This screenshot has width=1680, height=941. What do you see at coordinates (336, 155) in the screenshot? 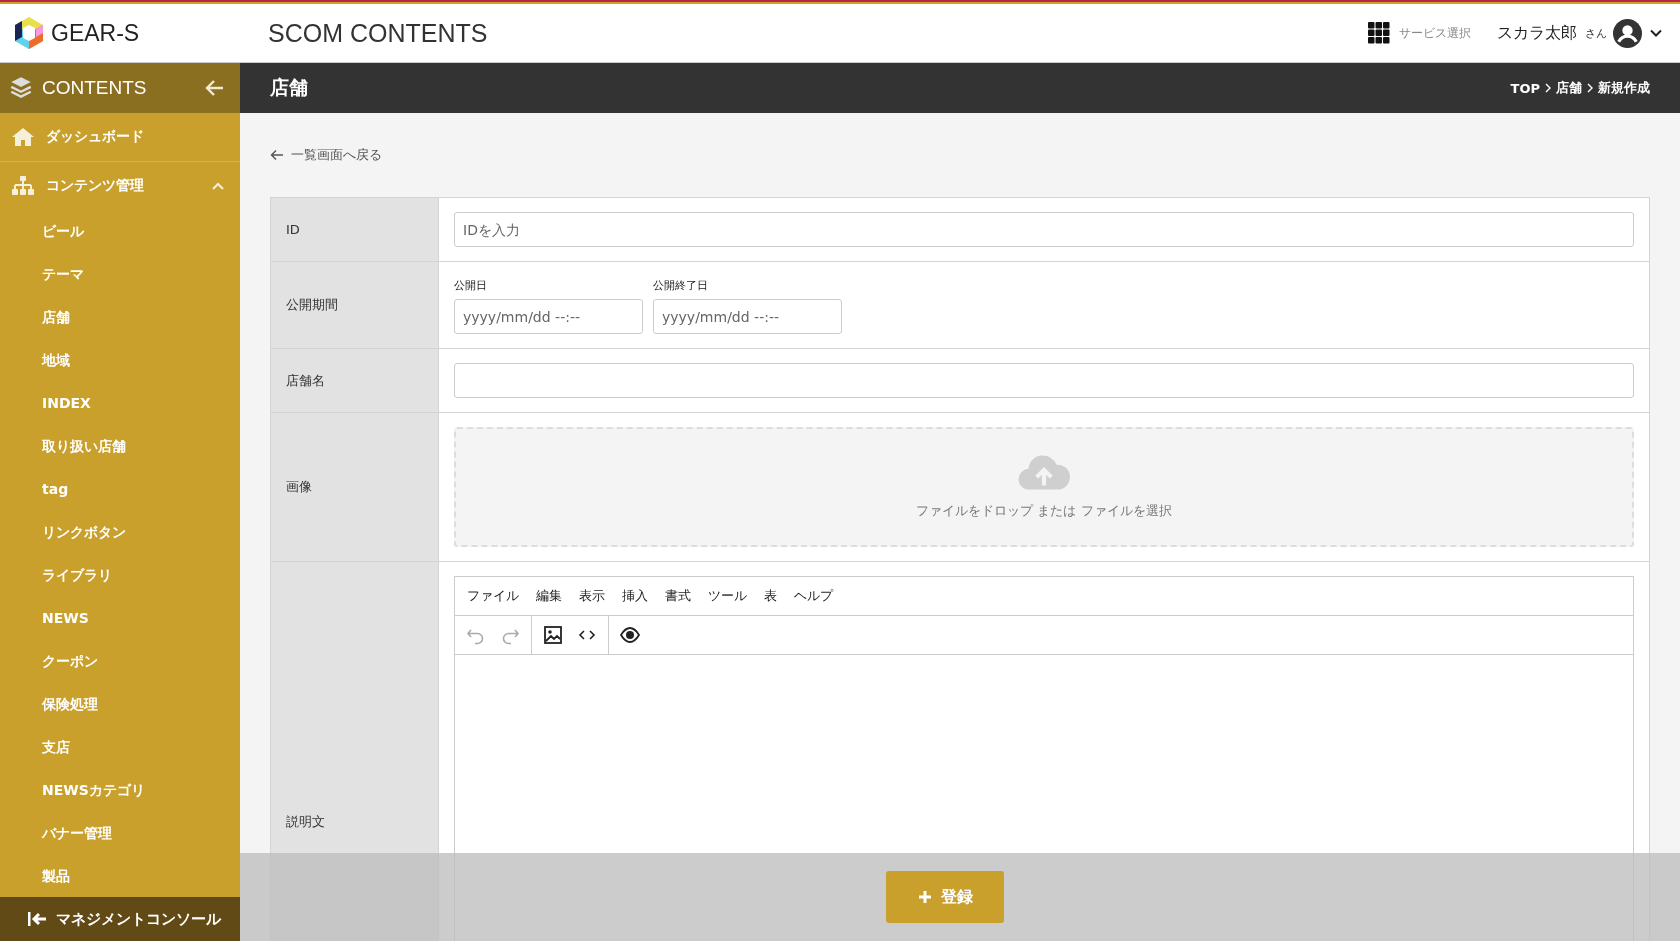
I see `back-link: 一覧画面へ戻る` at bounding box center [336, 155].